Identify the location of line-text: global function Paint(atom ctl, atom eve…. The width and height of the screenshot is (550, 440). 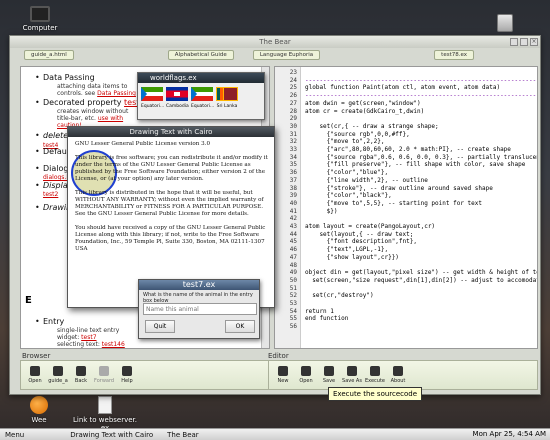
(403, 88).